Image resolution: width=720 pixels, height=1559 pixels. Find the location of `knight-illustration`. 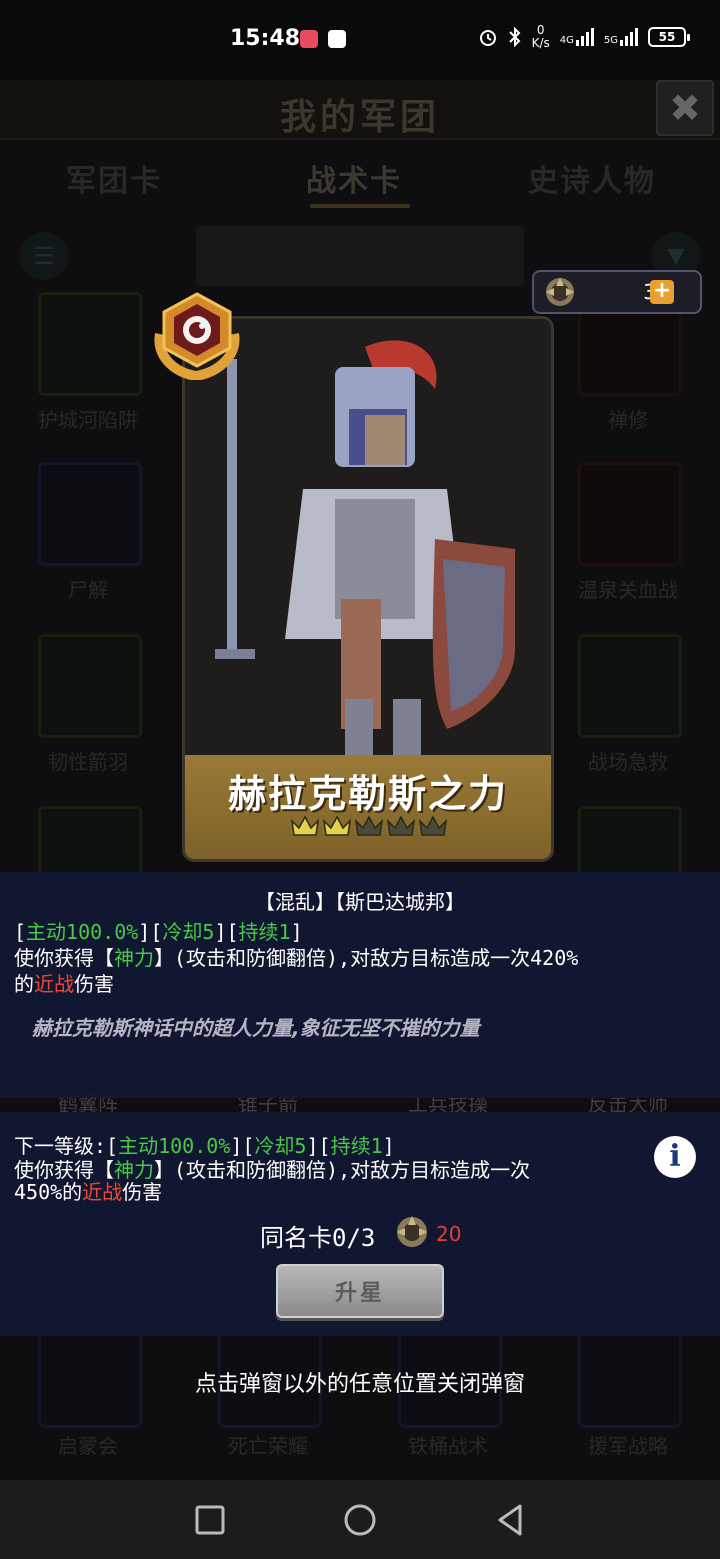

knight-illustration is located at coordinates (368, 539).